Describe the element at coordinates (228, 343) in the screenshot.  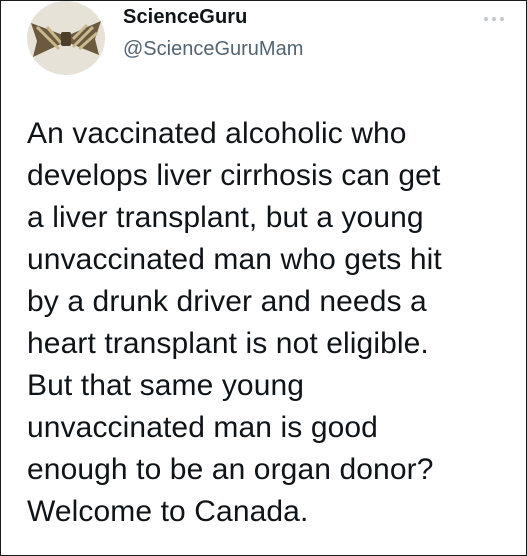
I see `tweet-line: heart transplant is not eligible.` at that location.